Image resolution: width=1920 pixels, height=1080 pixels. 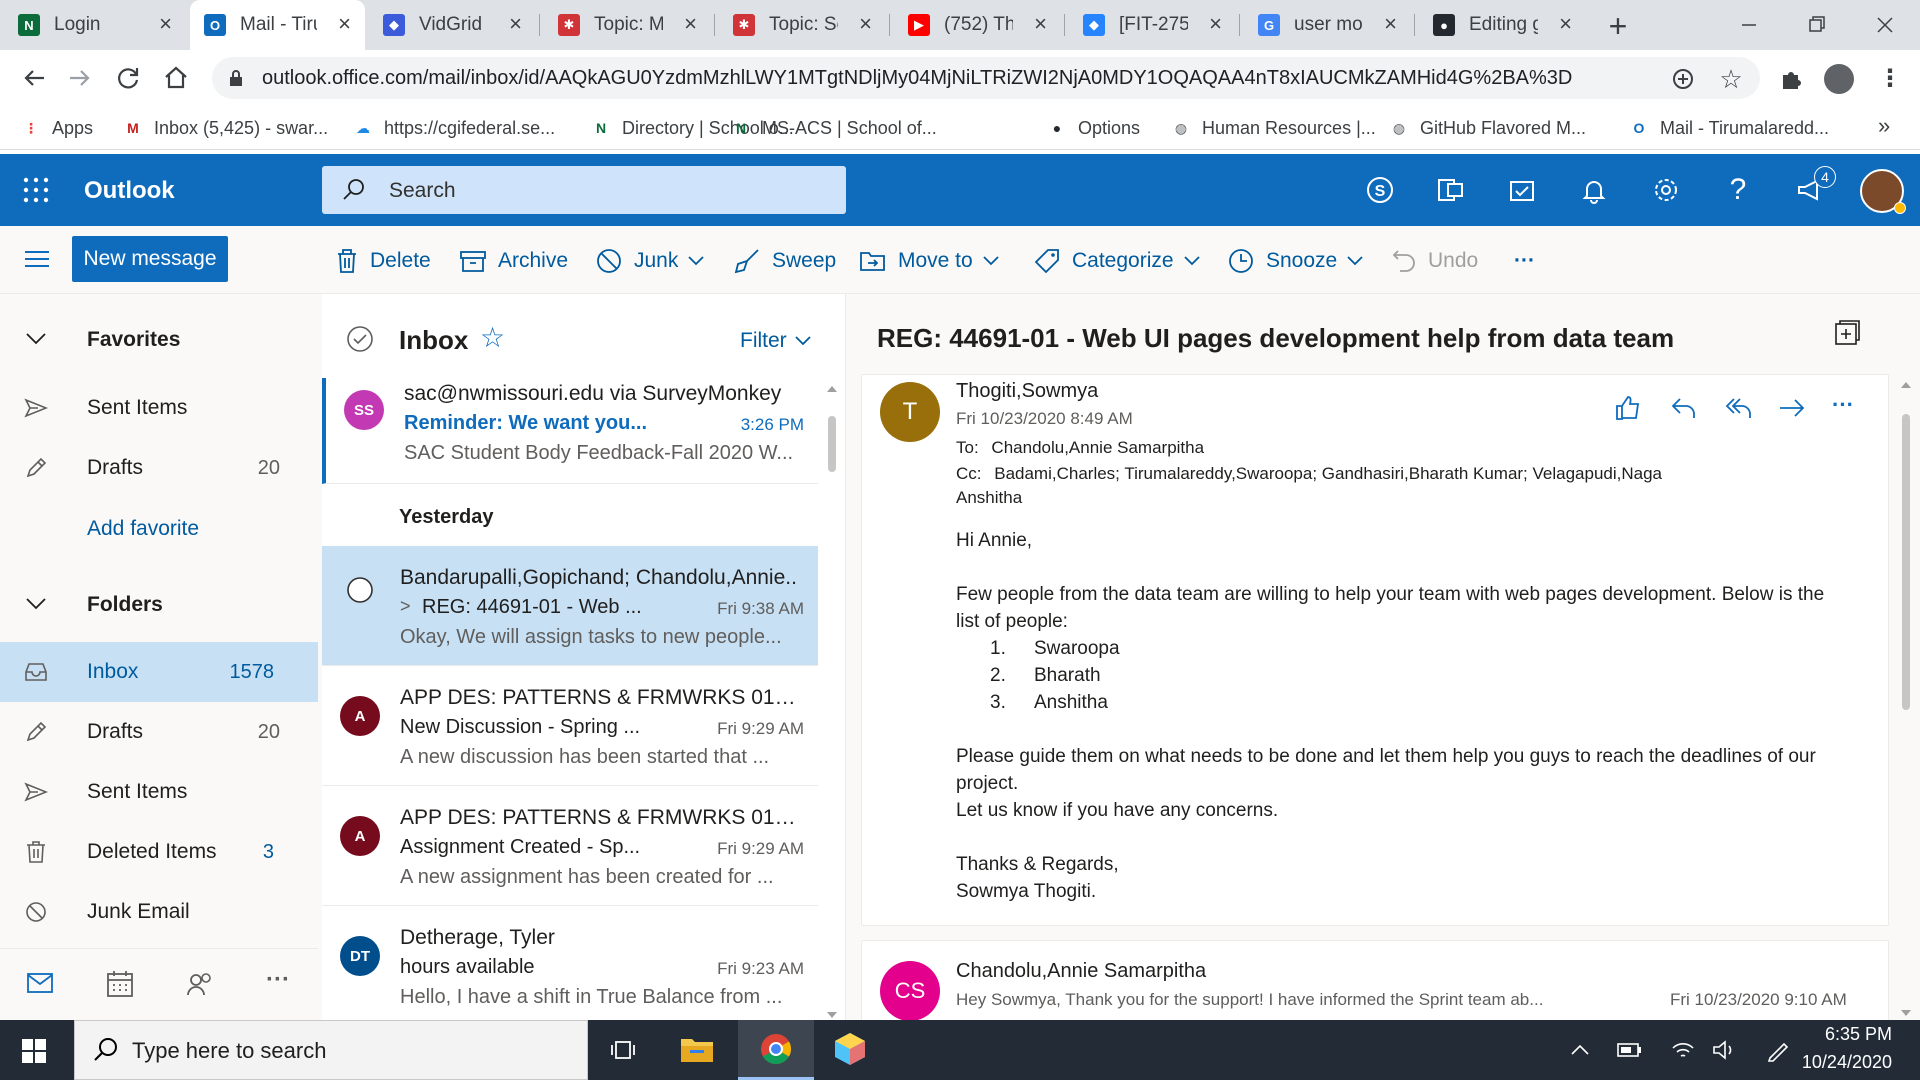 What do you see at coordinates (360, 716) in the screenshot?
I see `sender-avatar: A` at bounding box center [360, 716].